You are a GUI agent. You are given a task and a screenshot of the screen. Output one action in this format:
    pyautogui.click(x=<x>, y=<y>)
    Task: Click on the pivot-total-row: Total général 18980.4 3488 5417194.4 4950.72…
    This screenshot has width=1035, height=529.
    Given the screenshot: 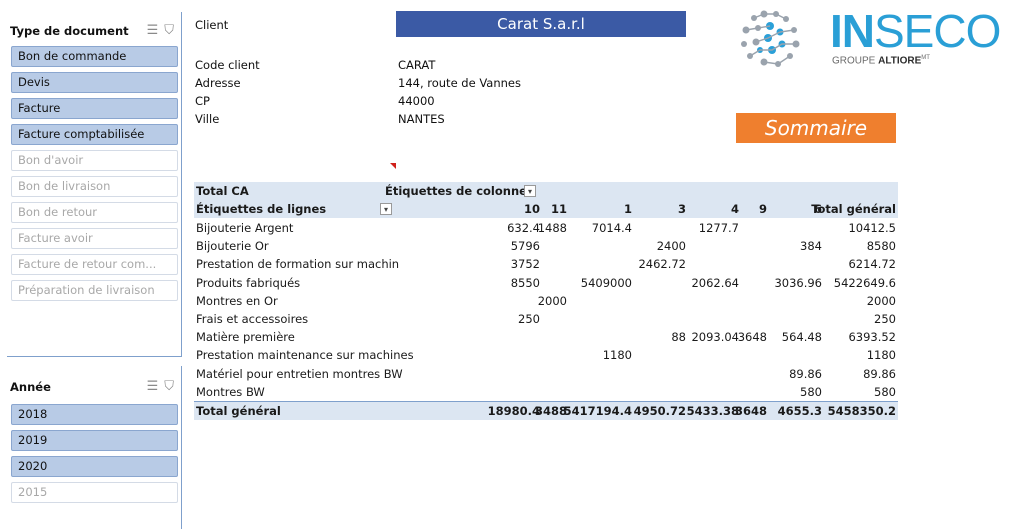 What is the action you would take?
    pyautogui.click(x=546, y=410)
    